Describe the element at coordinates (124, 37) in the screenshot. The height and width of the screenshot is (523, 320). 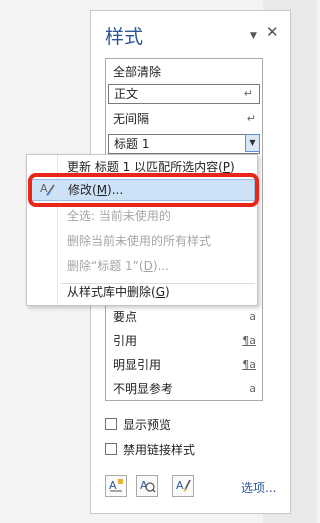
I see `pane-title: 样式` at that location.